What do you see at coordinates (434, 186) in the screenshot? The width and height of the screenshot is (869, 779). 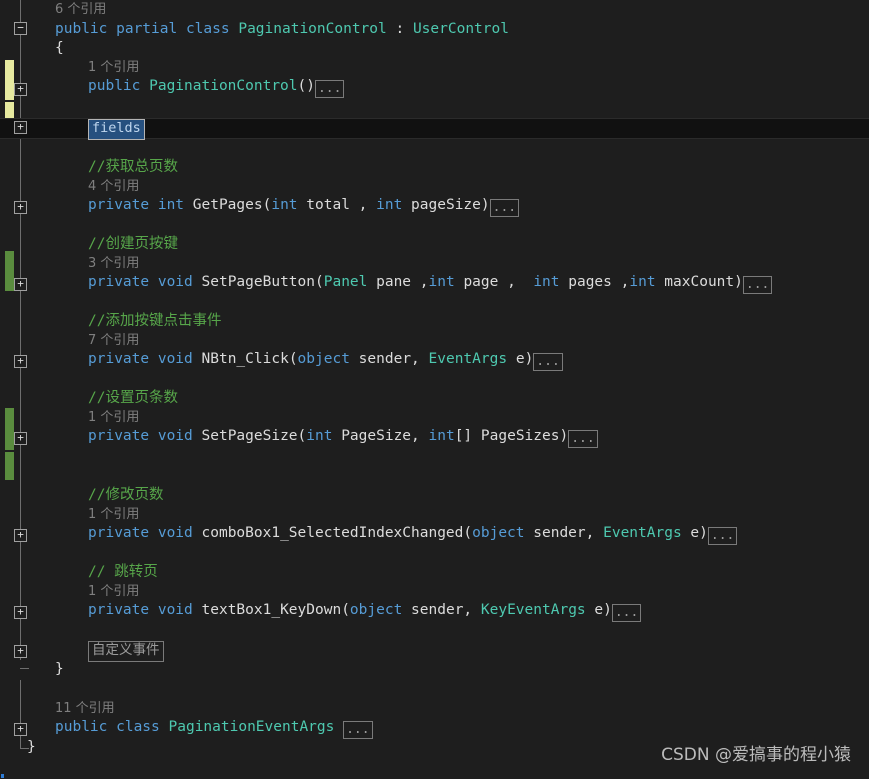 I see `code-line: 4 个引用` at bounding box center [434, 186].